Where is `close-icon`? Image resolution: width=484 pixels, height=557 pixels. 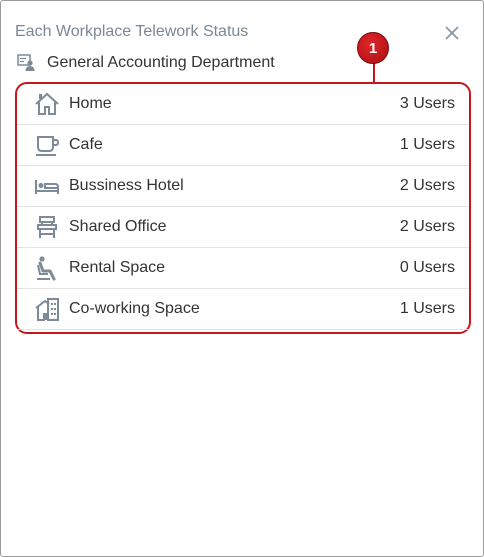 close-icon is located at coordinates (452, 33).